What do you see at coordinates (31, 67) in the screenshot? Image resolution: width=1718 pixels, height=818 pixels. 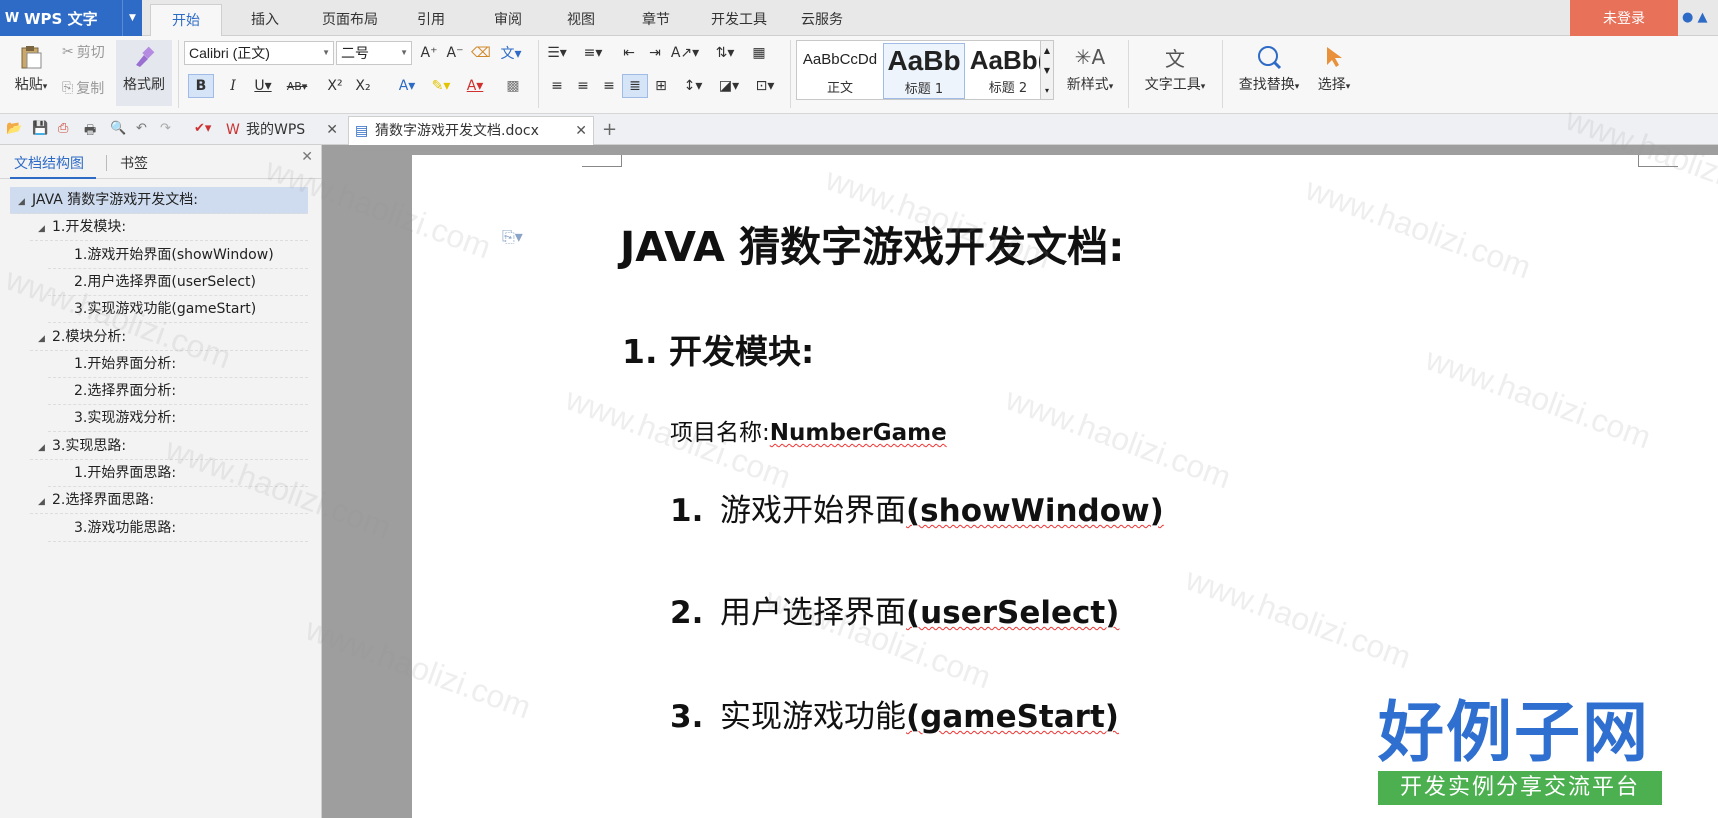 I see `paste-button: 粘贴▾` at bounding box center [31, 67].